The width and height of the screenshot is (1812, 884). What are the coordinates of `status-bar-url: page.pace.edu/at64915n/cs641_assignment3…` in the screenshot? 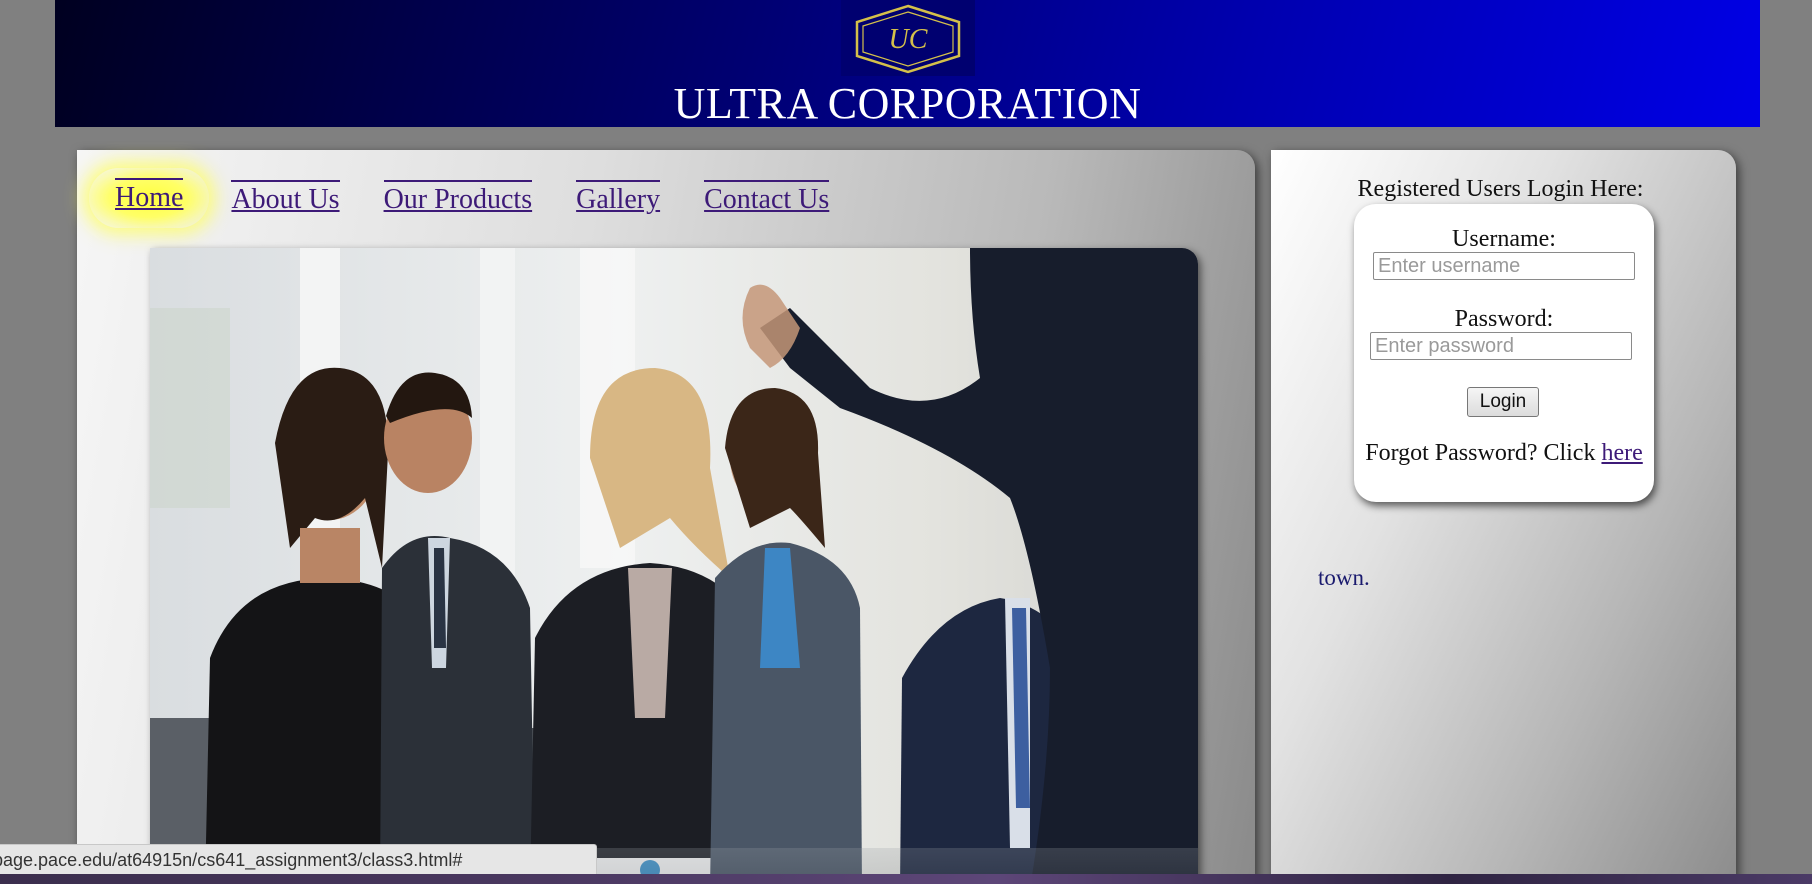 It's located at (298, 859).